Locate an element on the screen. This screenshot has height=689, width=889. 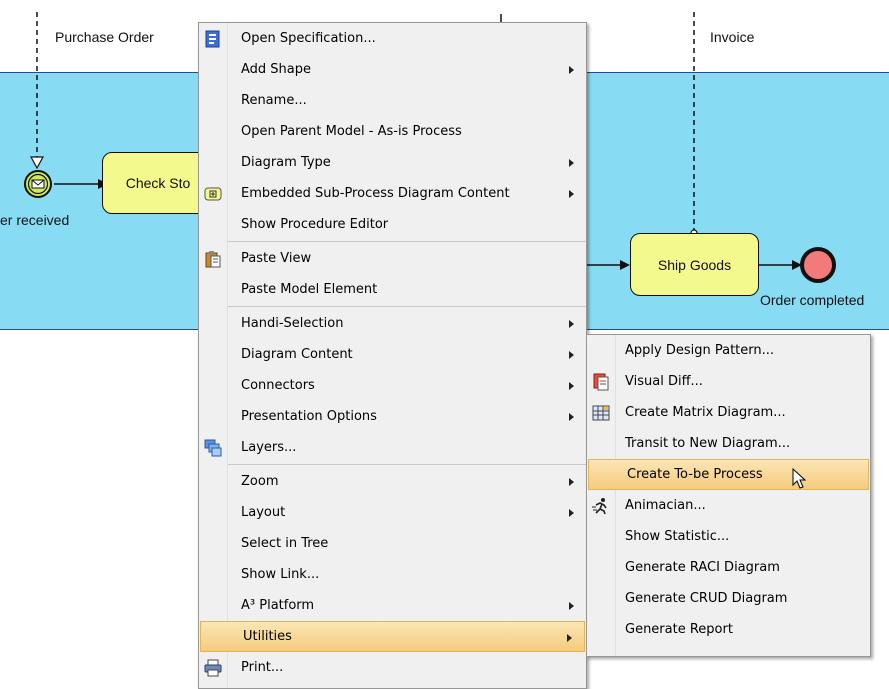
menu-item-zoom: Zoom is located at coordinates (392, 481).